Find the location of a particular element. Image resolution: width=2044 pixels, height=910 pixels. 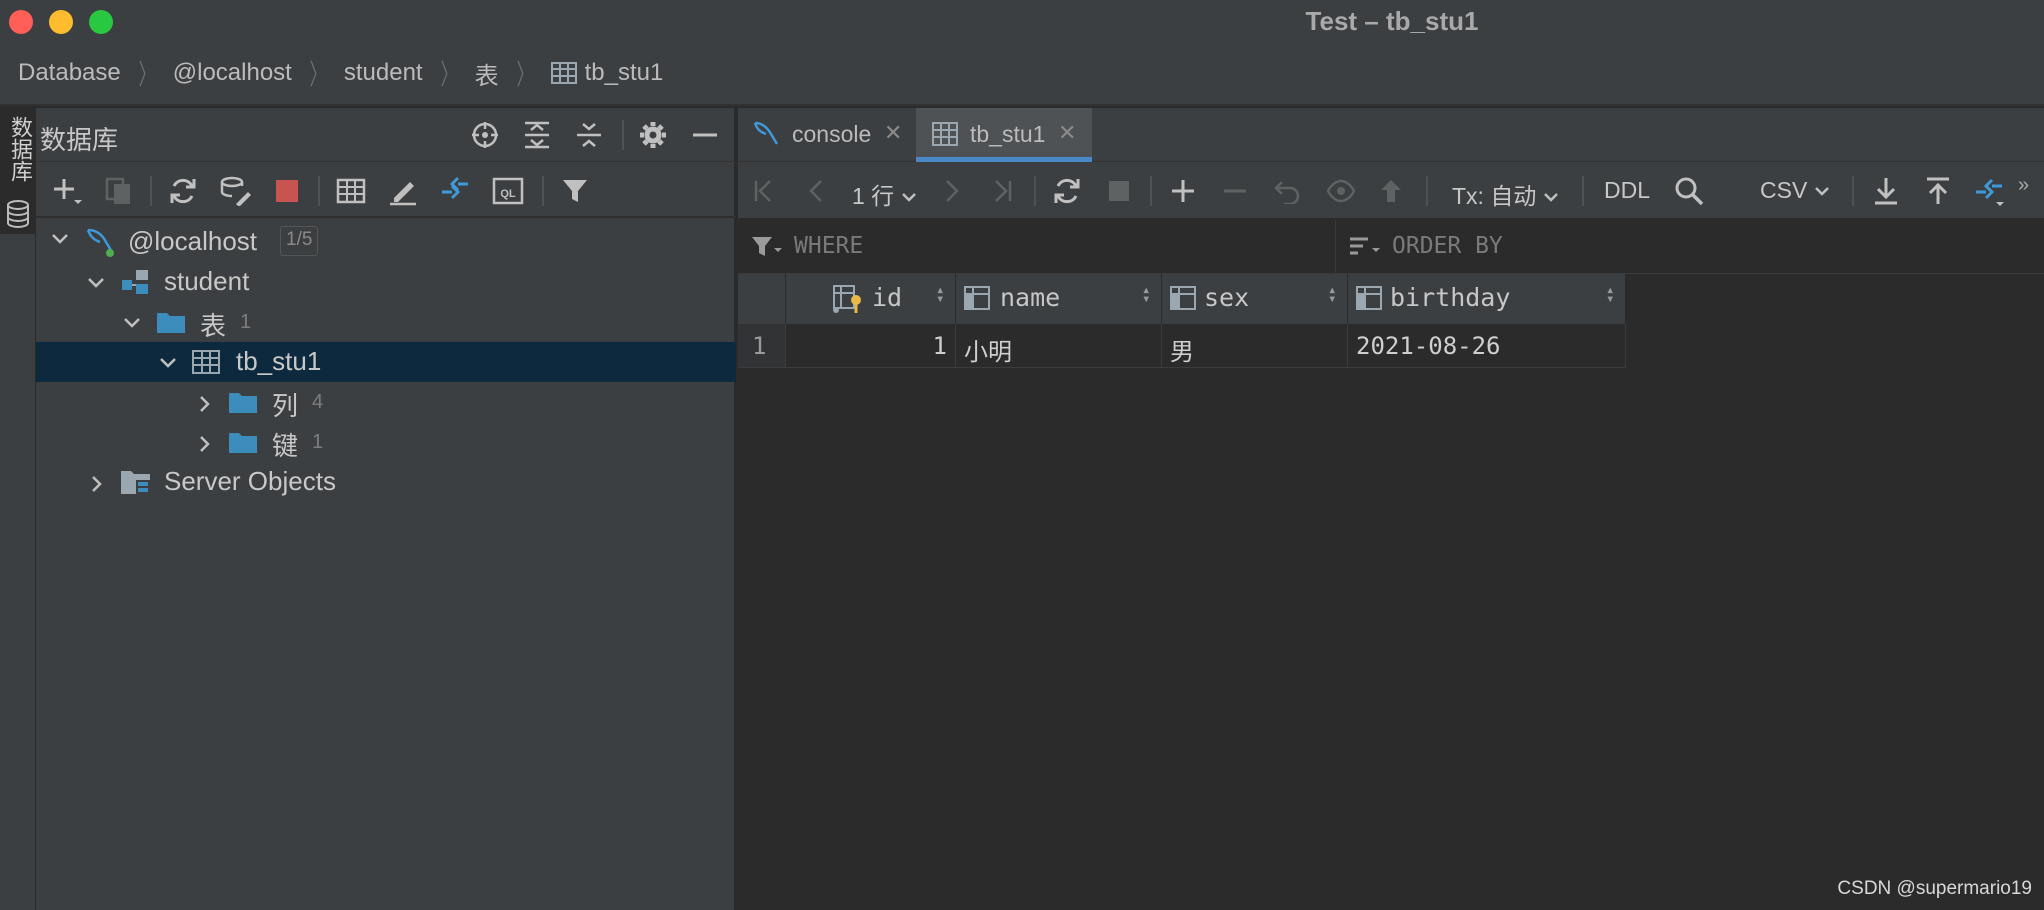

table-cell-sex: 男 is located at coordinates (1255, 346).